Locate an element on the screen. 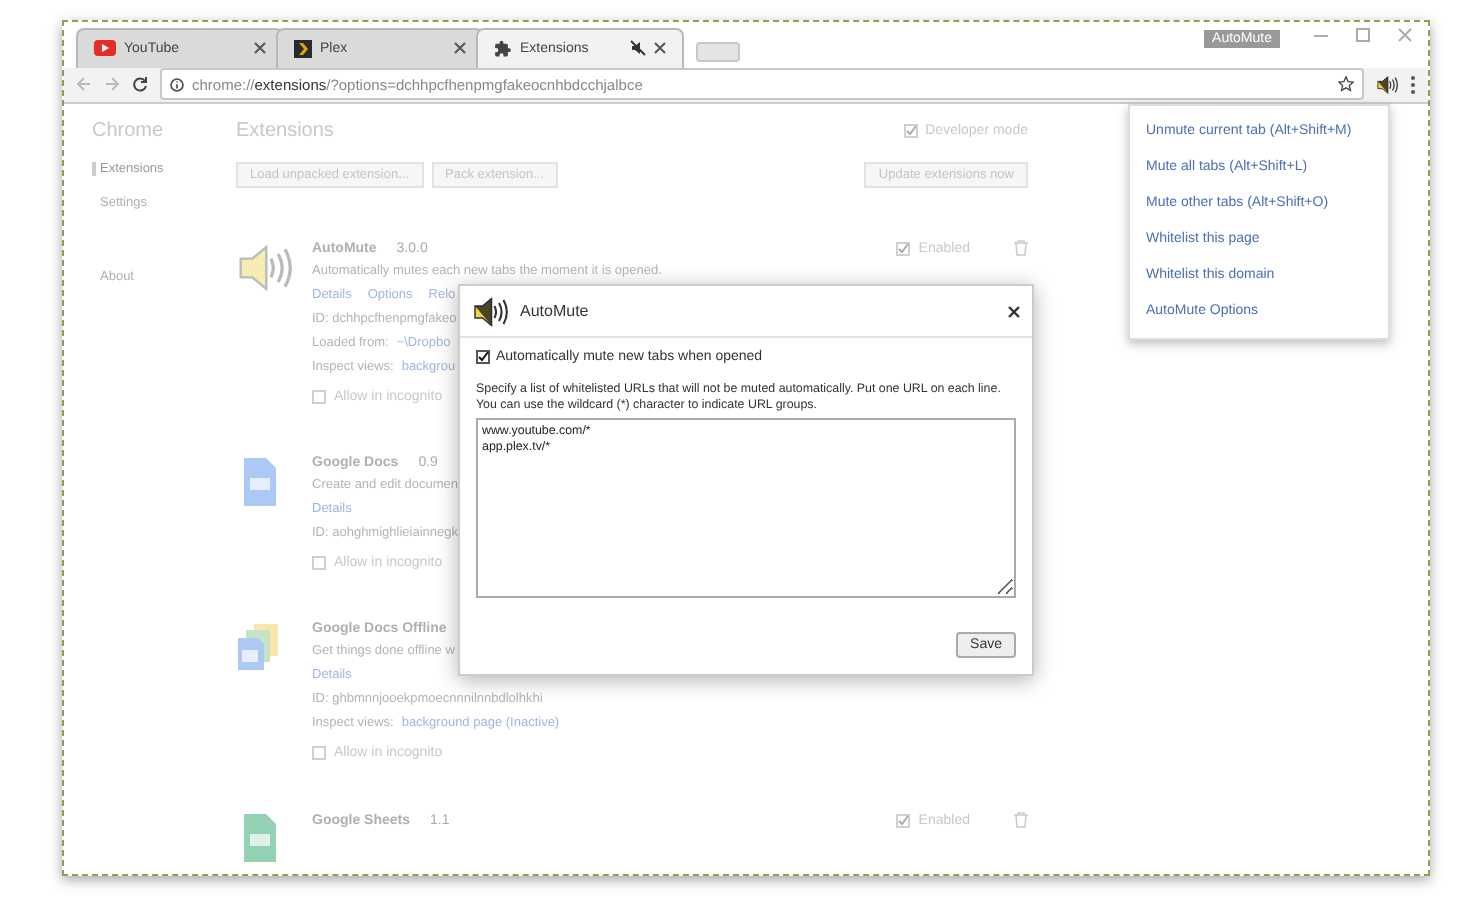 This screenshot has height=904, width=1460. dialog-title: AutoMute is located at coordinates (555, 311).